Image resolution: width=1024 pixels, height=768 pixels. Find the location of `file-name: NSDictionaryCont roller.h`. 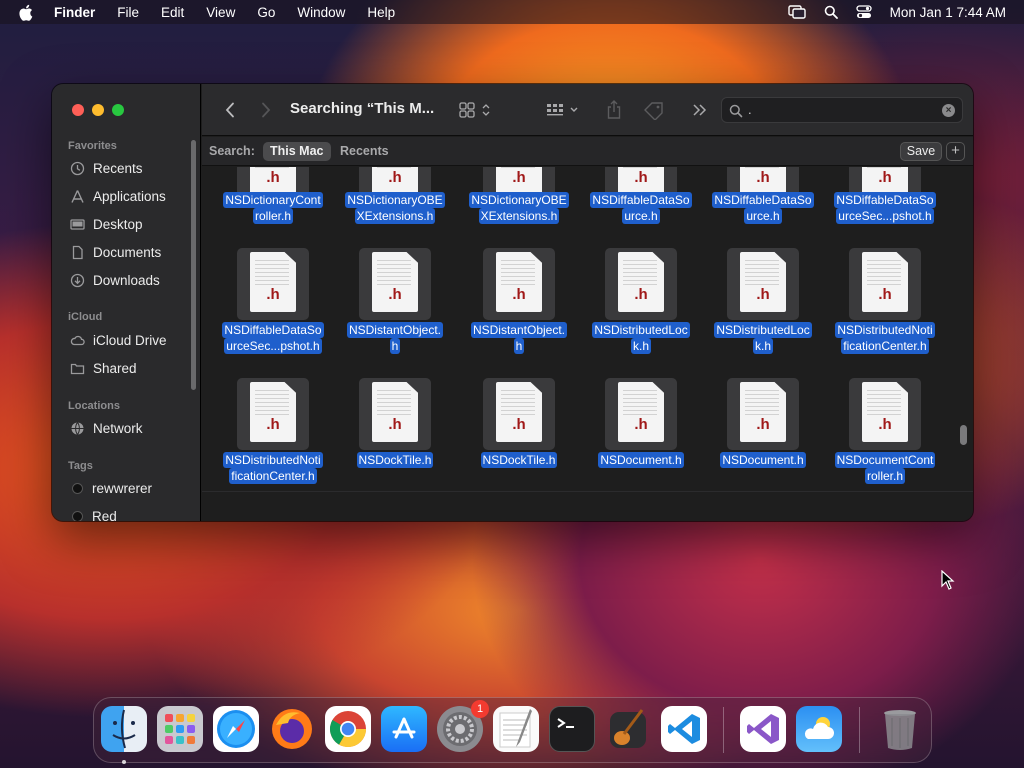

file-name: NSDictionaryCont roller.h is located at coordinates (273, 208).